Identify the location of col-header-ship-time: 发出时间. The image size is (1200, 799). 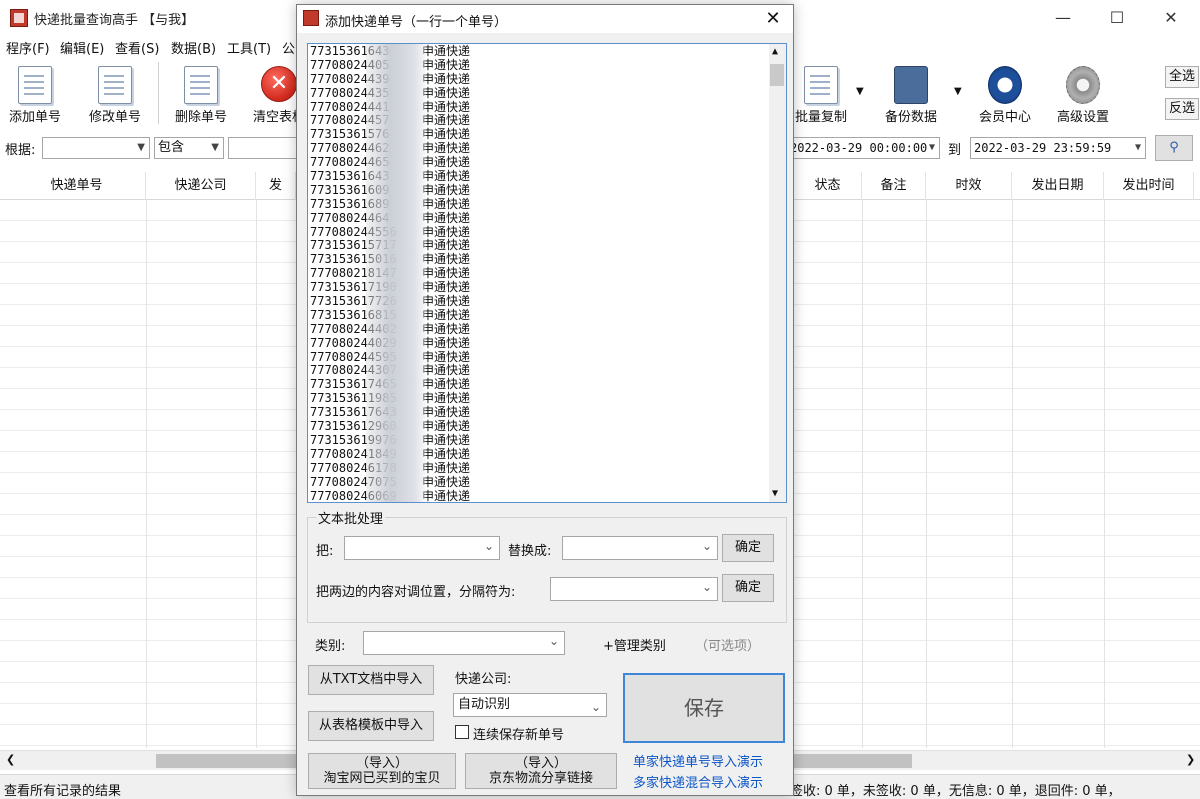
(1149, 186).